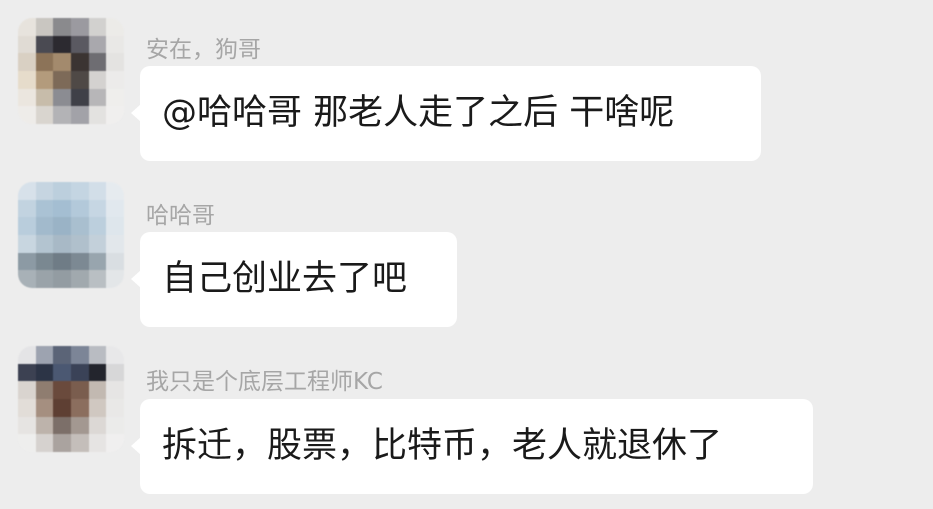 The image size is (933, 509). I want to click on message-bubble: @哈哈哥 那老人走了之后 干啥呢, so click(446, 113).